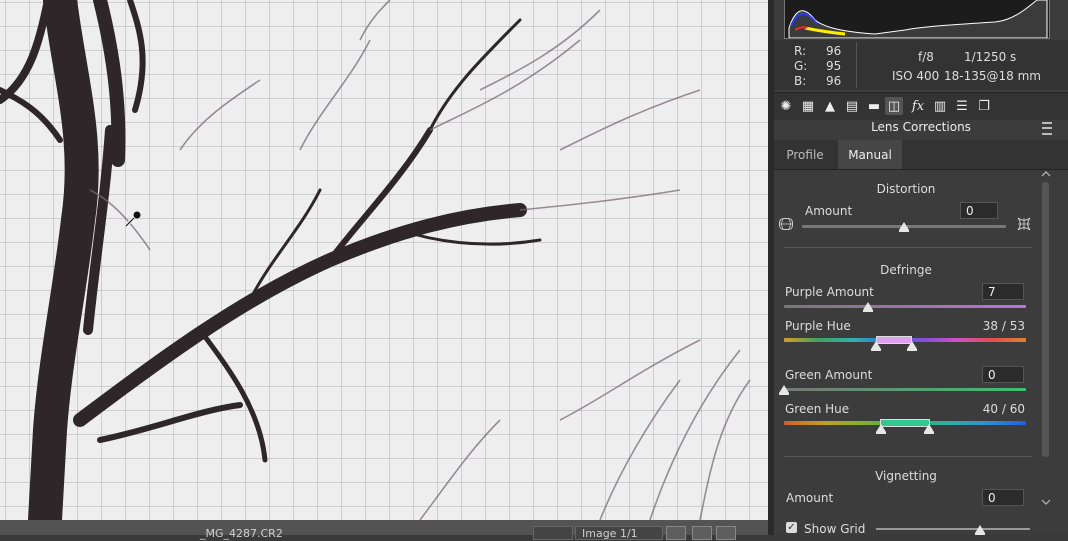 This screenshot has width=1068, height=541. What do you see at coordinates (1046, 502) in the screenshot?
I see `scroll-down-icon` at bounding box center [1046, 502].